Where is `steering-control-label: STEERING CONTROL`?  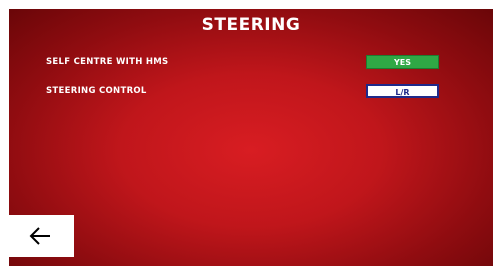 steering-control-label: STEERING CONTROL is located at coordinates (96, 91).